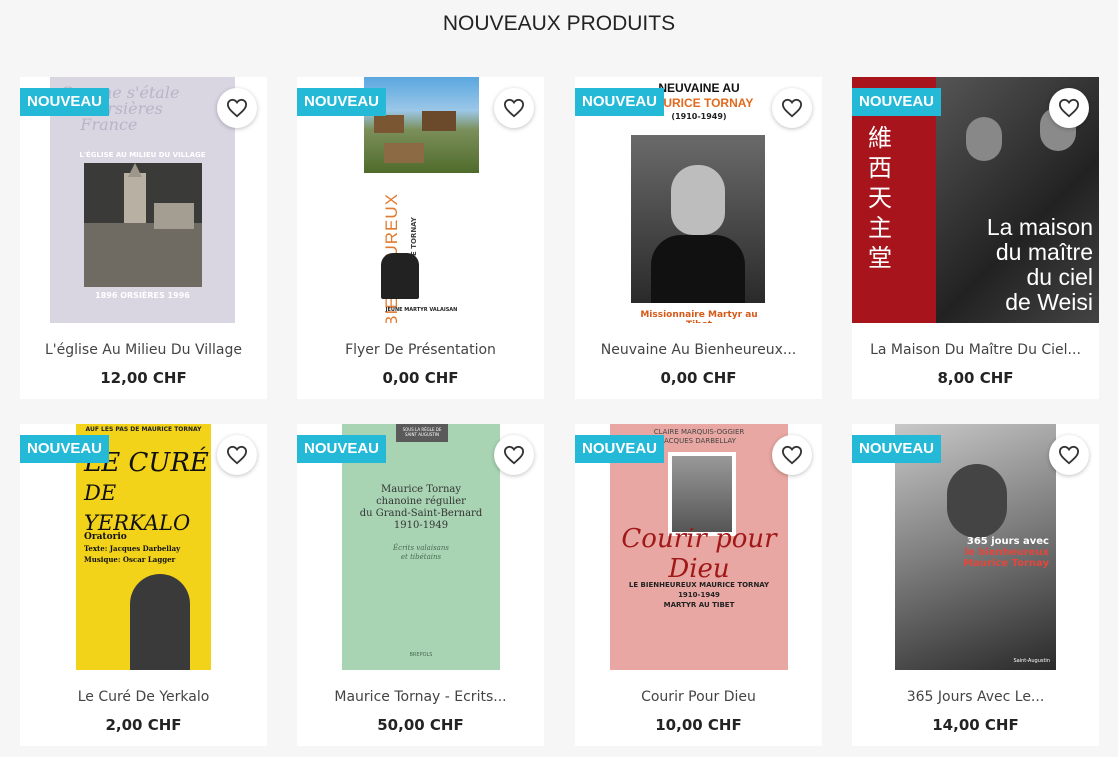  What do you see at coordinates (137, 508) in the screenshot?
I see `cover-text: DE YERKALO` at bounding box center [137, 508].